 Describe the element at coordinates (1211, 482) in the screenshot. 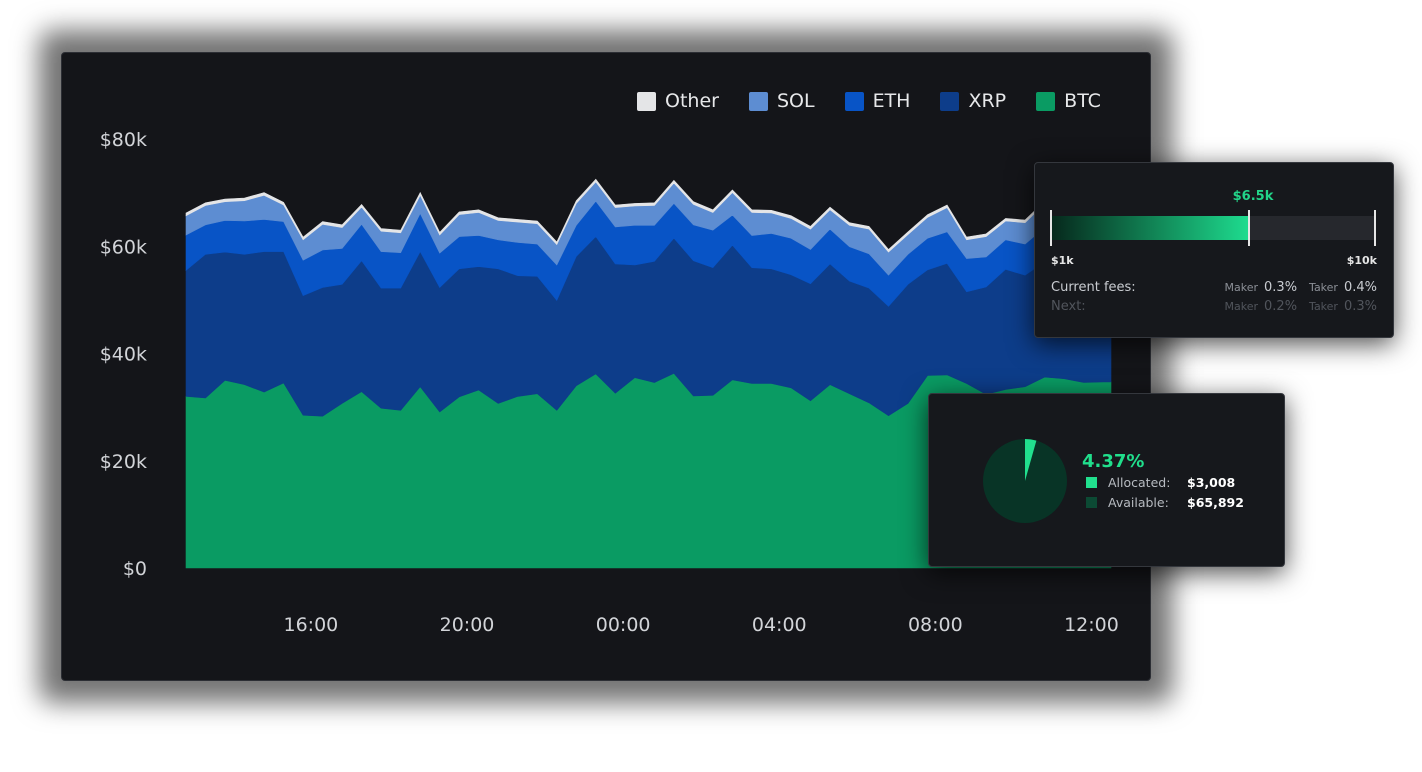

I see `allocated-value: $3,008` at that location.